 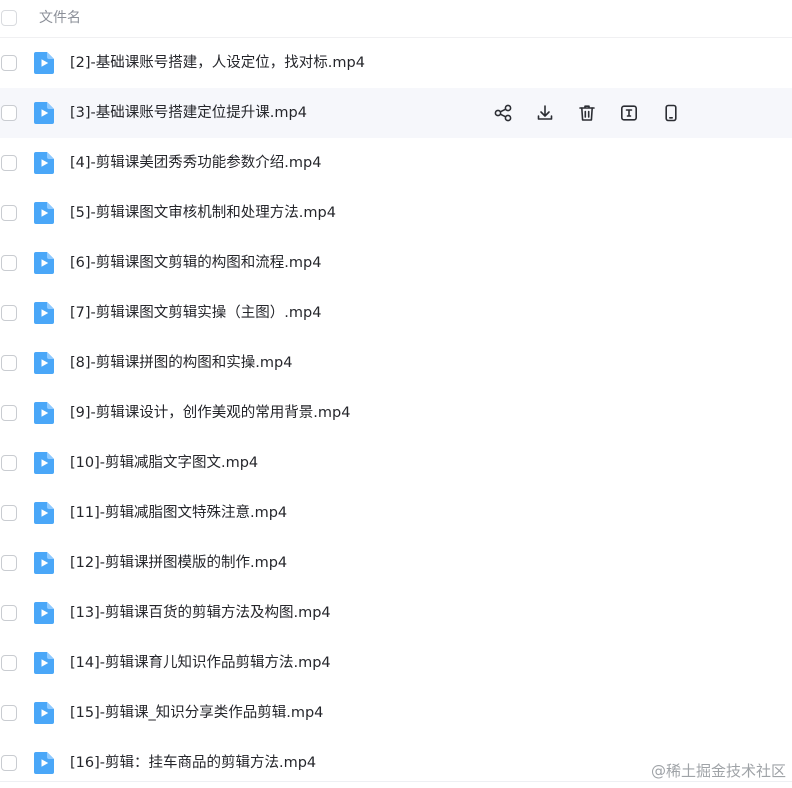 What do you see at coordinates (164, 463) in the screenshot?
I see `file-name: [10]-剪辑减脂文字图文.mp4` at bounding box center [164, 463].